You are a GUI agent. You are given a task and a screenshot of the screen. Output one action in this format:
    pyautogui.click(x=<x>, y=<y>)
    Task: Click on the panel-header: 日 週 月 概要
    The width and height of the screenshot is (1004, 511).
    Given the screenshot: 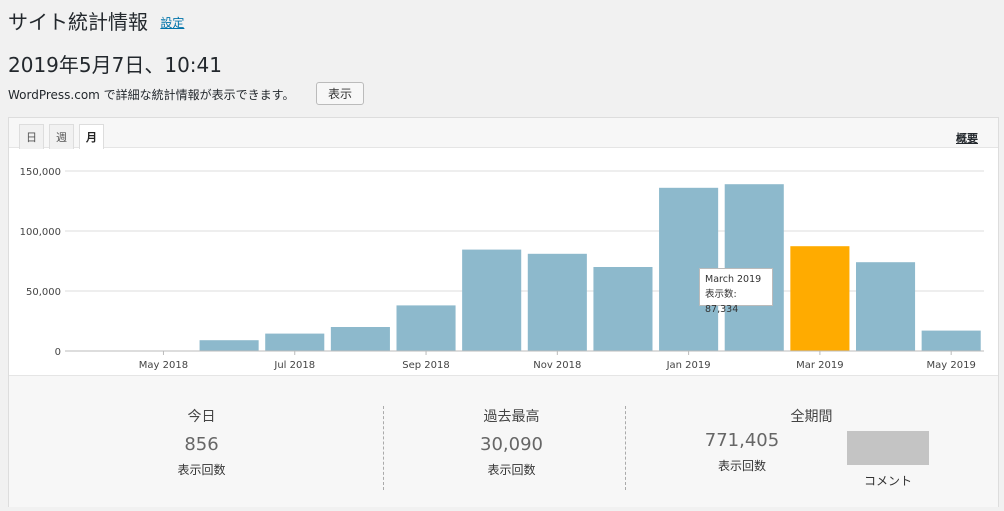 What is the action you would take?
    pyautogui.click(x=503, y=133)
    